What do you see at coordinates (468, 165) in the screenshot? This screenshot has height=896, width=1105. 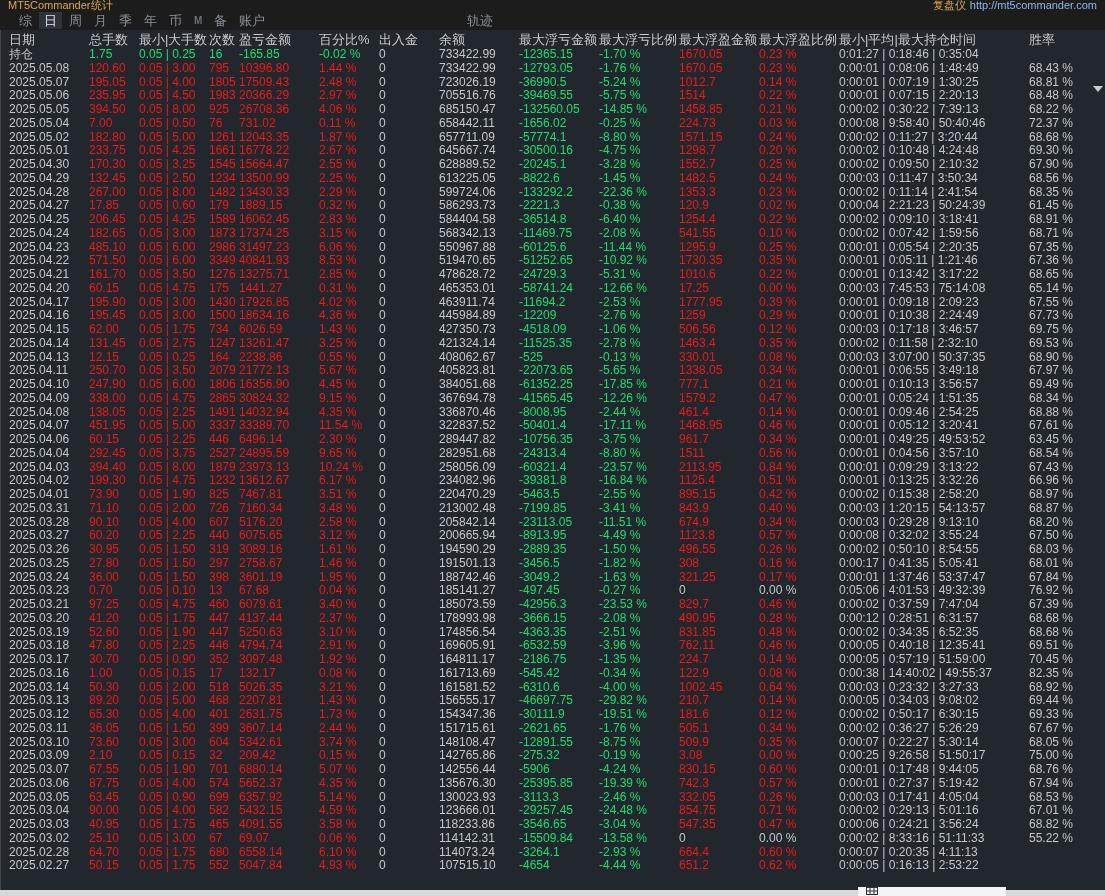 I see `table-cell-text: 628889.52` at bounding box center [468, 165].